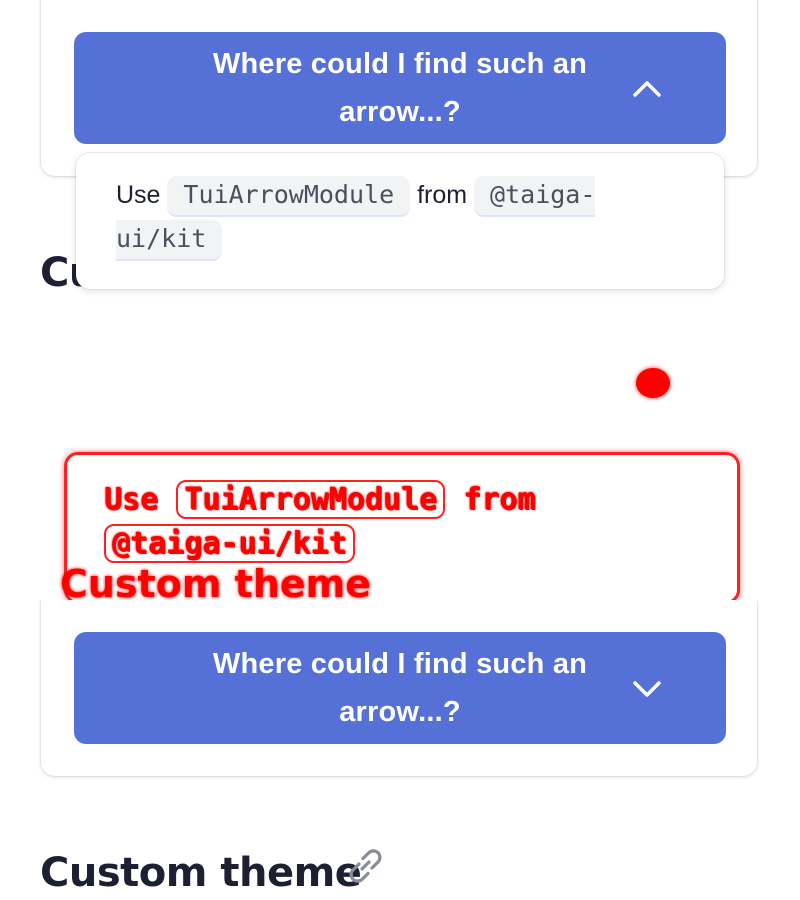  I want to click on link-icon, so click(365, 866).